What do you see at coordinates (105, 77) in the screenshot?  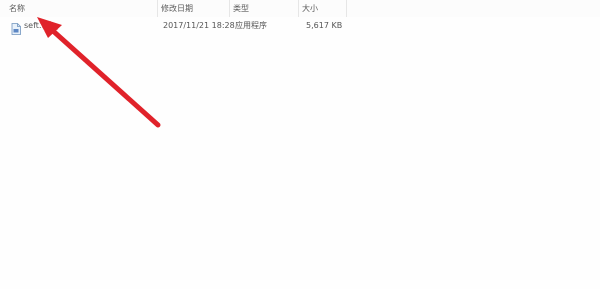 I see `arrow-shaft` at bounding box center [105, 77].